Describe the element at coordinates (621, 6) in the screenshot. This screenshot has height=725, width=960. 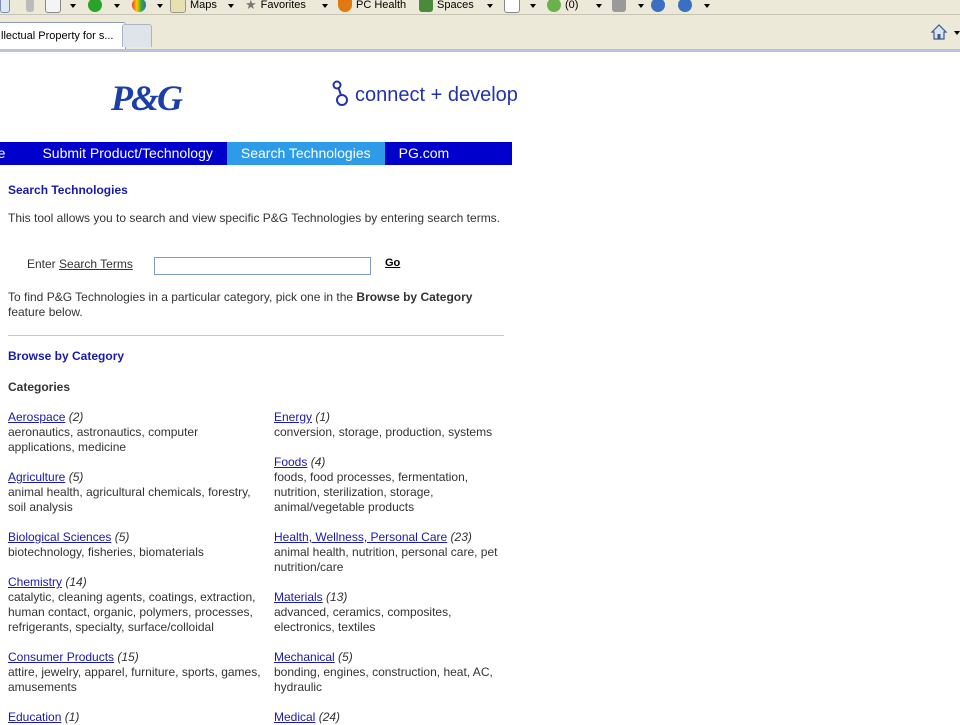
I see `rss-icon` at that location.